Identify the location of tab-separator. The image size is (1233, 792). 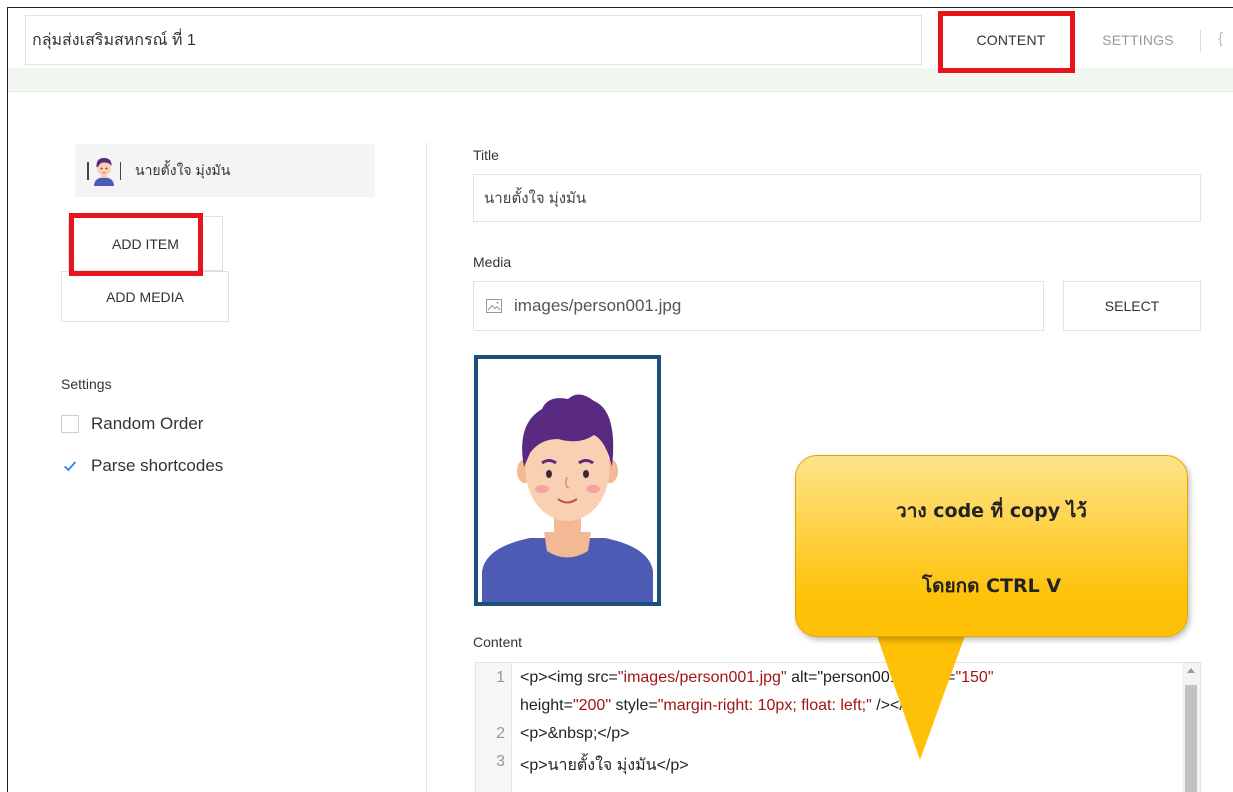
(1200, 41).